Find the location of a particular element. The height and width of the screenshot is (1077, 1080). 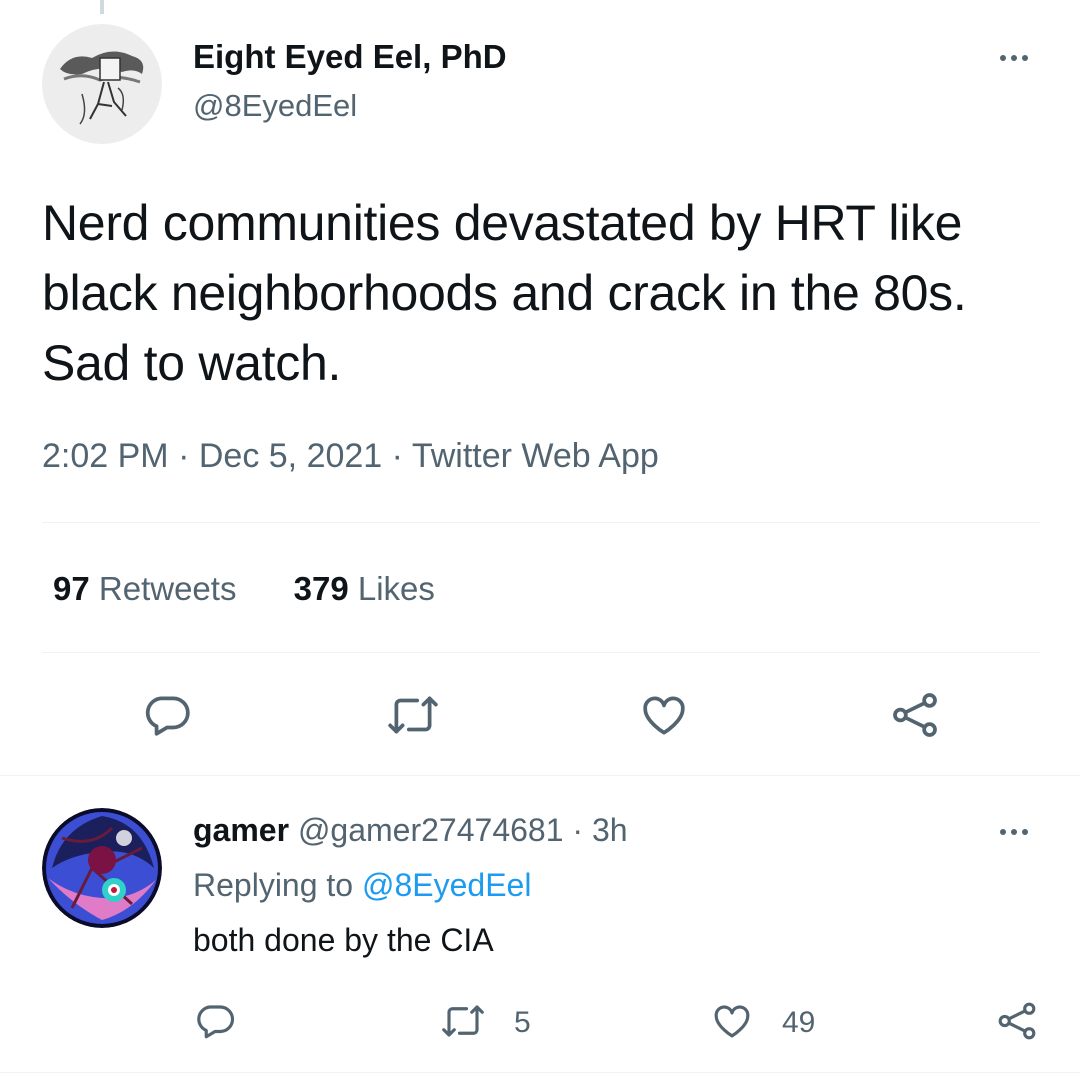

reply-author-handle: @gamer27474681 is located at coordinates (431, 830).